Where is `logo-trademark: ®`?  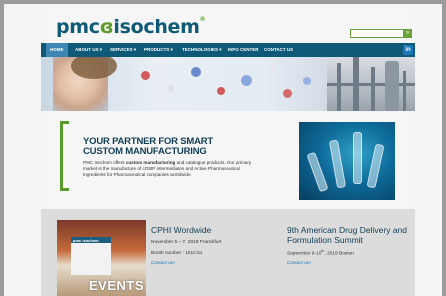 logo-trademark: ® is located at coordinates (202, 19).